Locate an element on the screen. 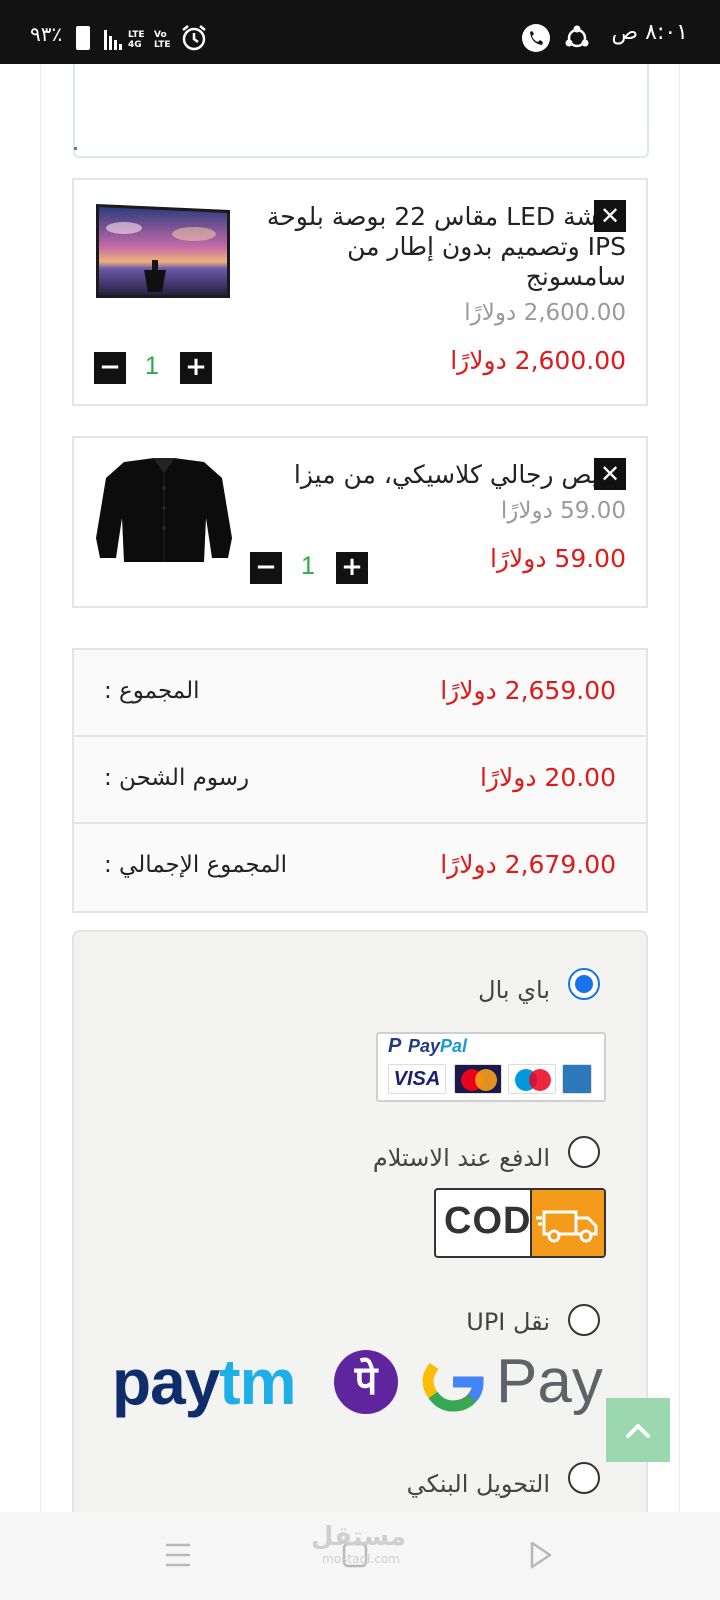  shipping-value: 20.00 دولارًا is located at coordinates (547, 777).